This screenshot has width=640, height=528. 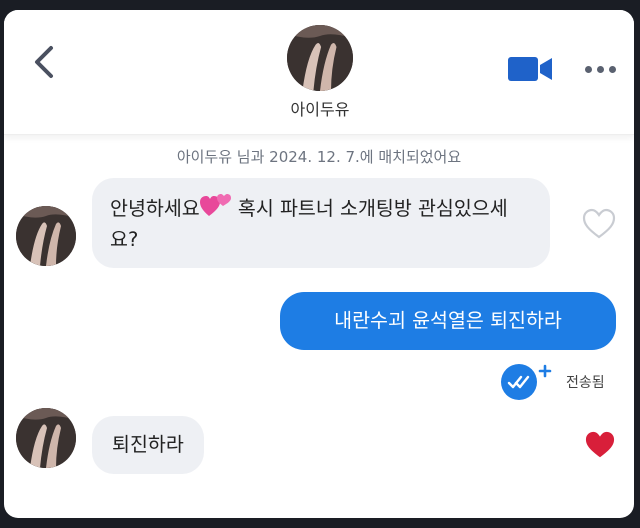 What do you see at coordinates (585, 383) in the screenshot?
I see `message-status: 전송됨` at bounding box center [585, 383].